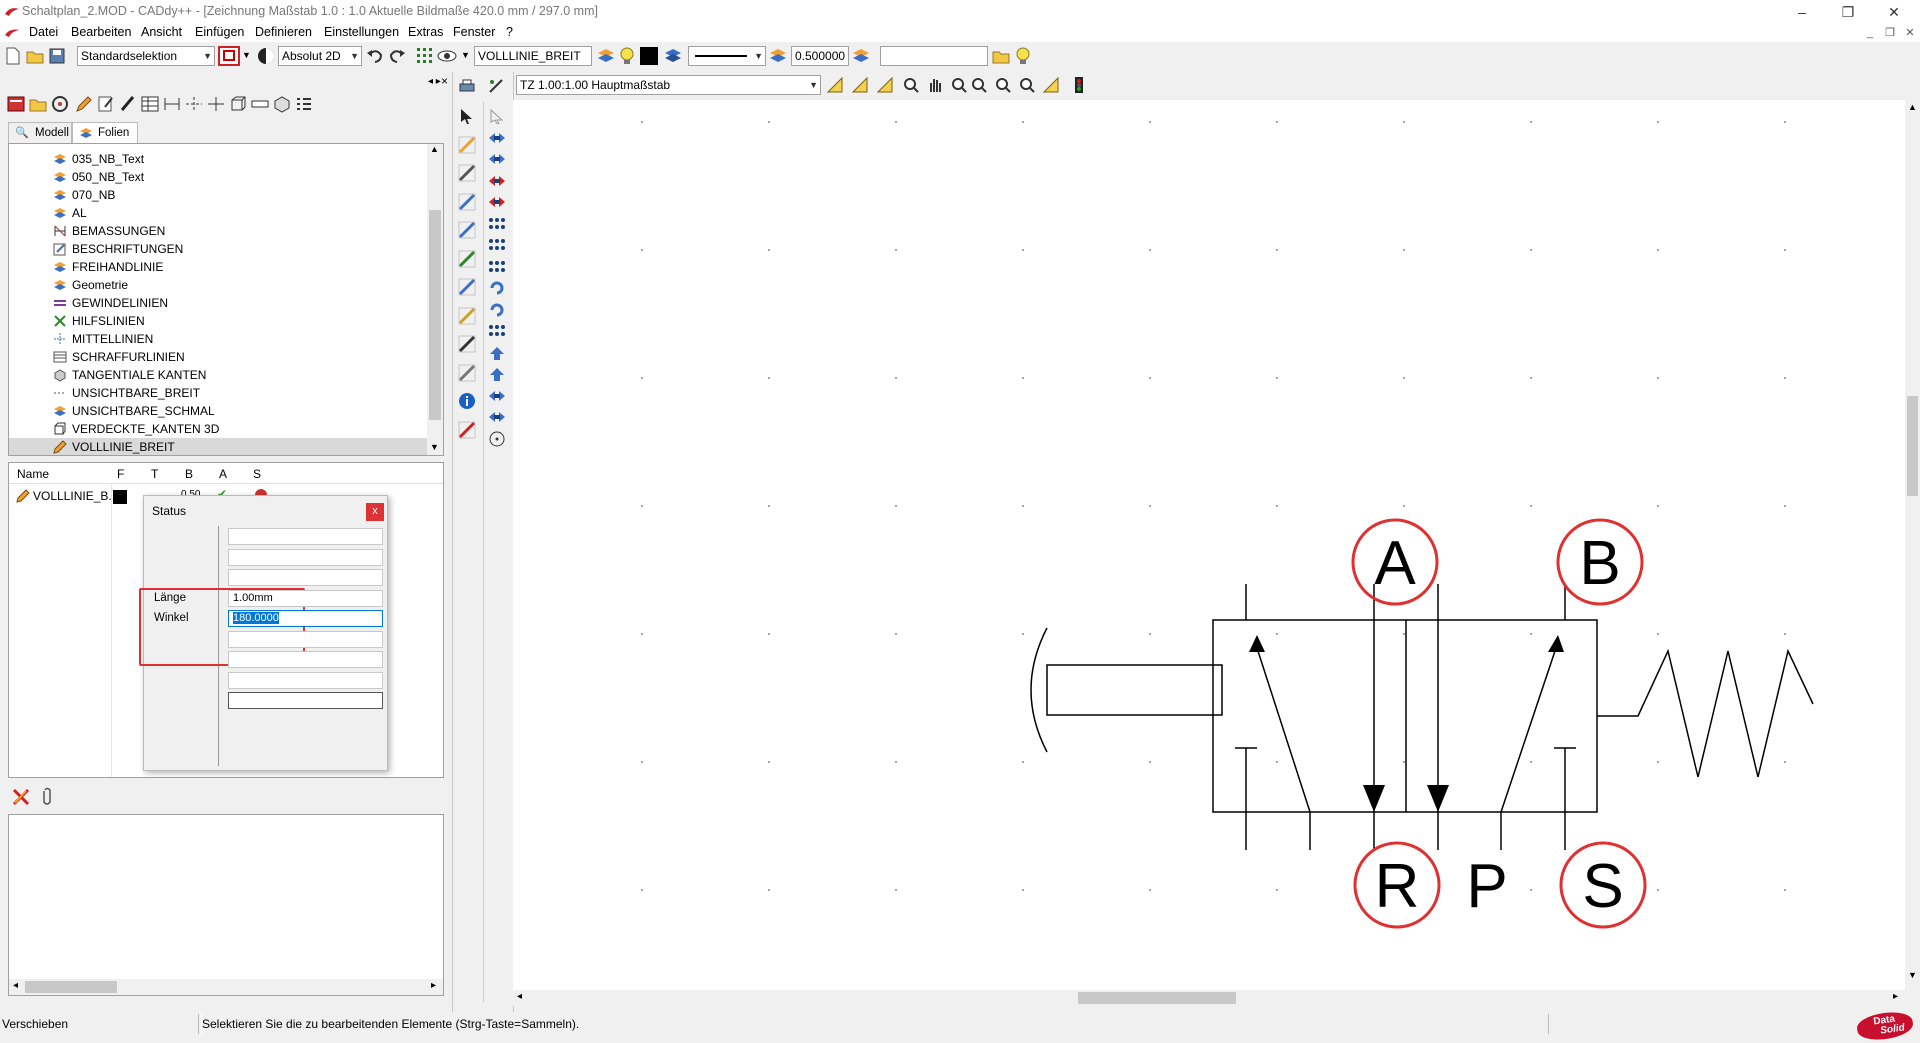 The image size is (1920, 1043). I want to click on layer-item: FREIHANDLINIE, so click(219, 267).